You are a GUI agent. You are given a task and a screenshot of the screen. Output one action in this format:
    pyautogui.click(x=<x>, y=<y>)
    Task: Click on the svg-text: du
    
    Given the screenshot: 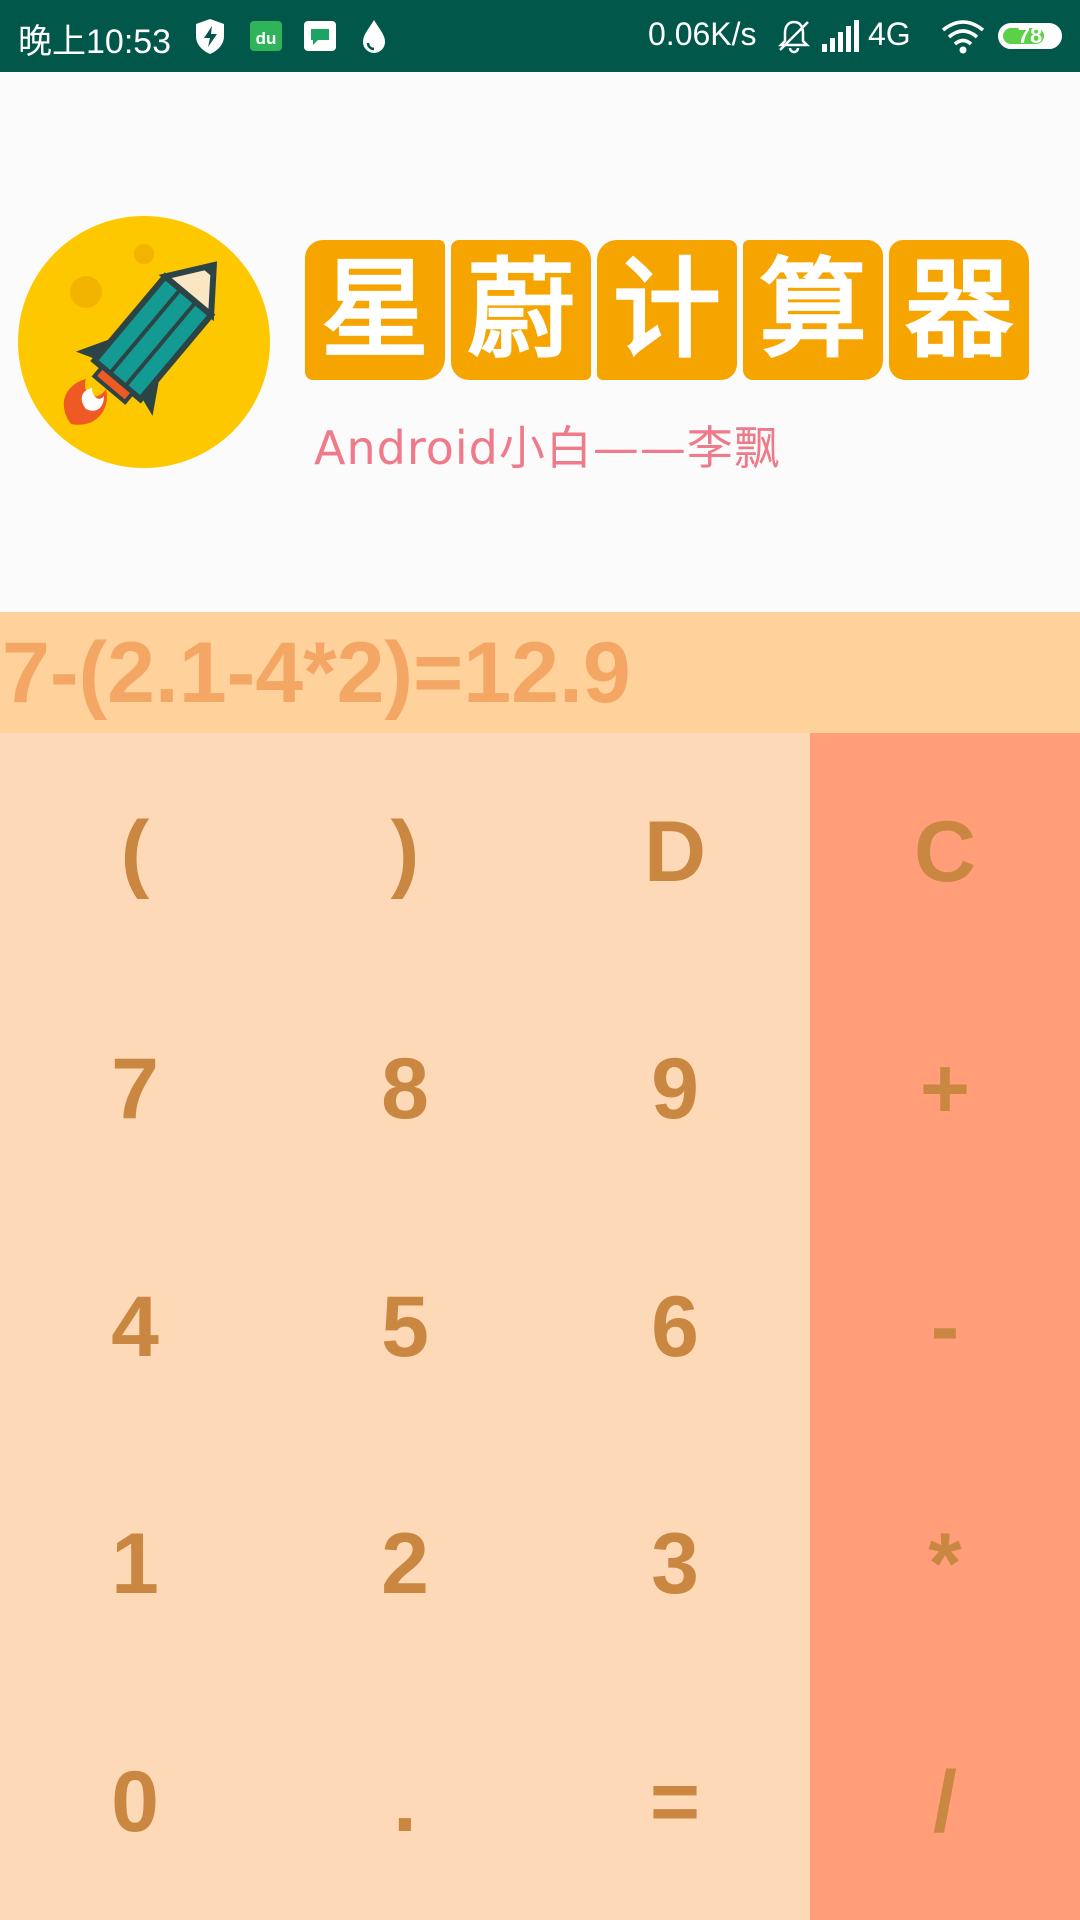 What is the action you would take?
    pyautogui.click(x=266, y=38)
    